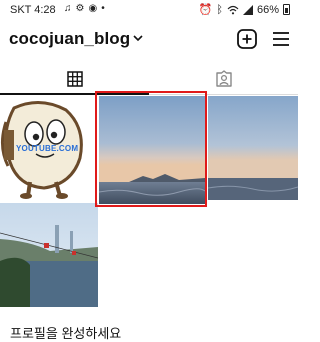  I want to click on battery-icon, so click(286, 9).